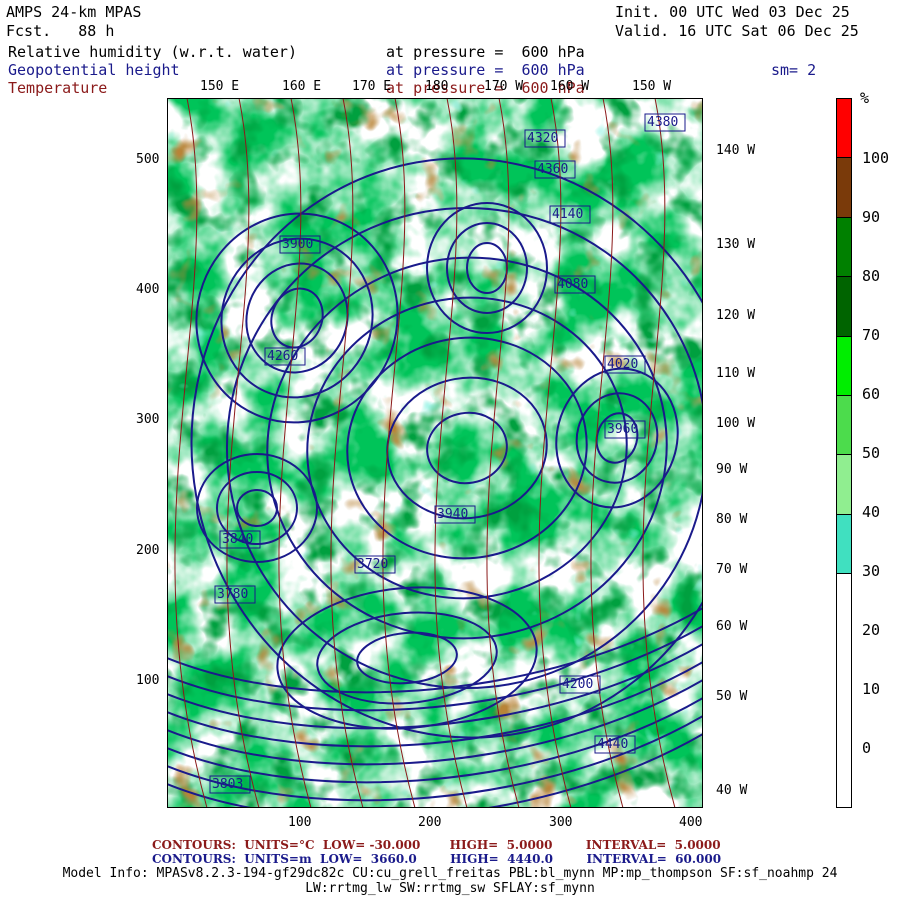  I want to click on y-tick: 400, so click(148, 289).